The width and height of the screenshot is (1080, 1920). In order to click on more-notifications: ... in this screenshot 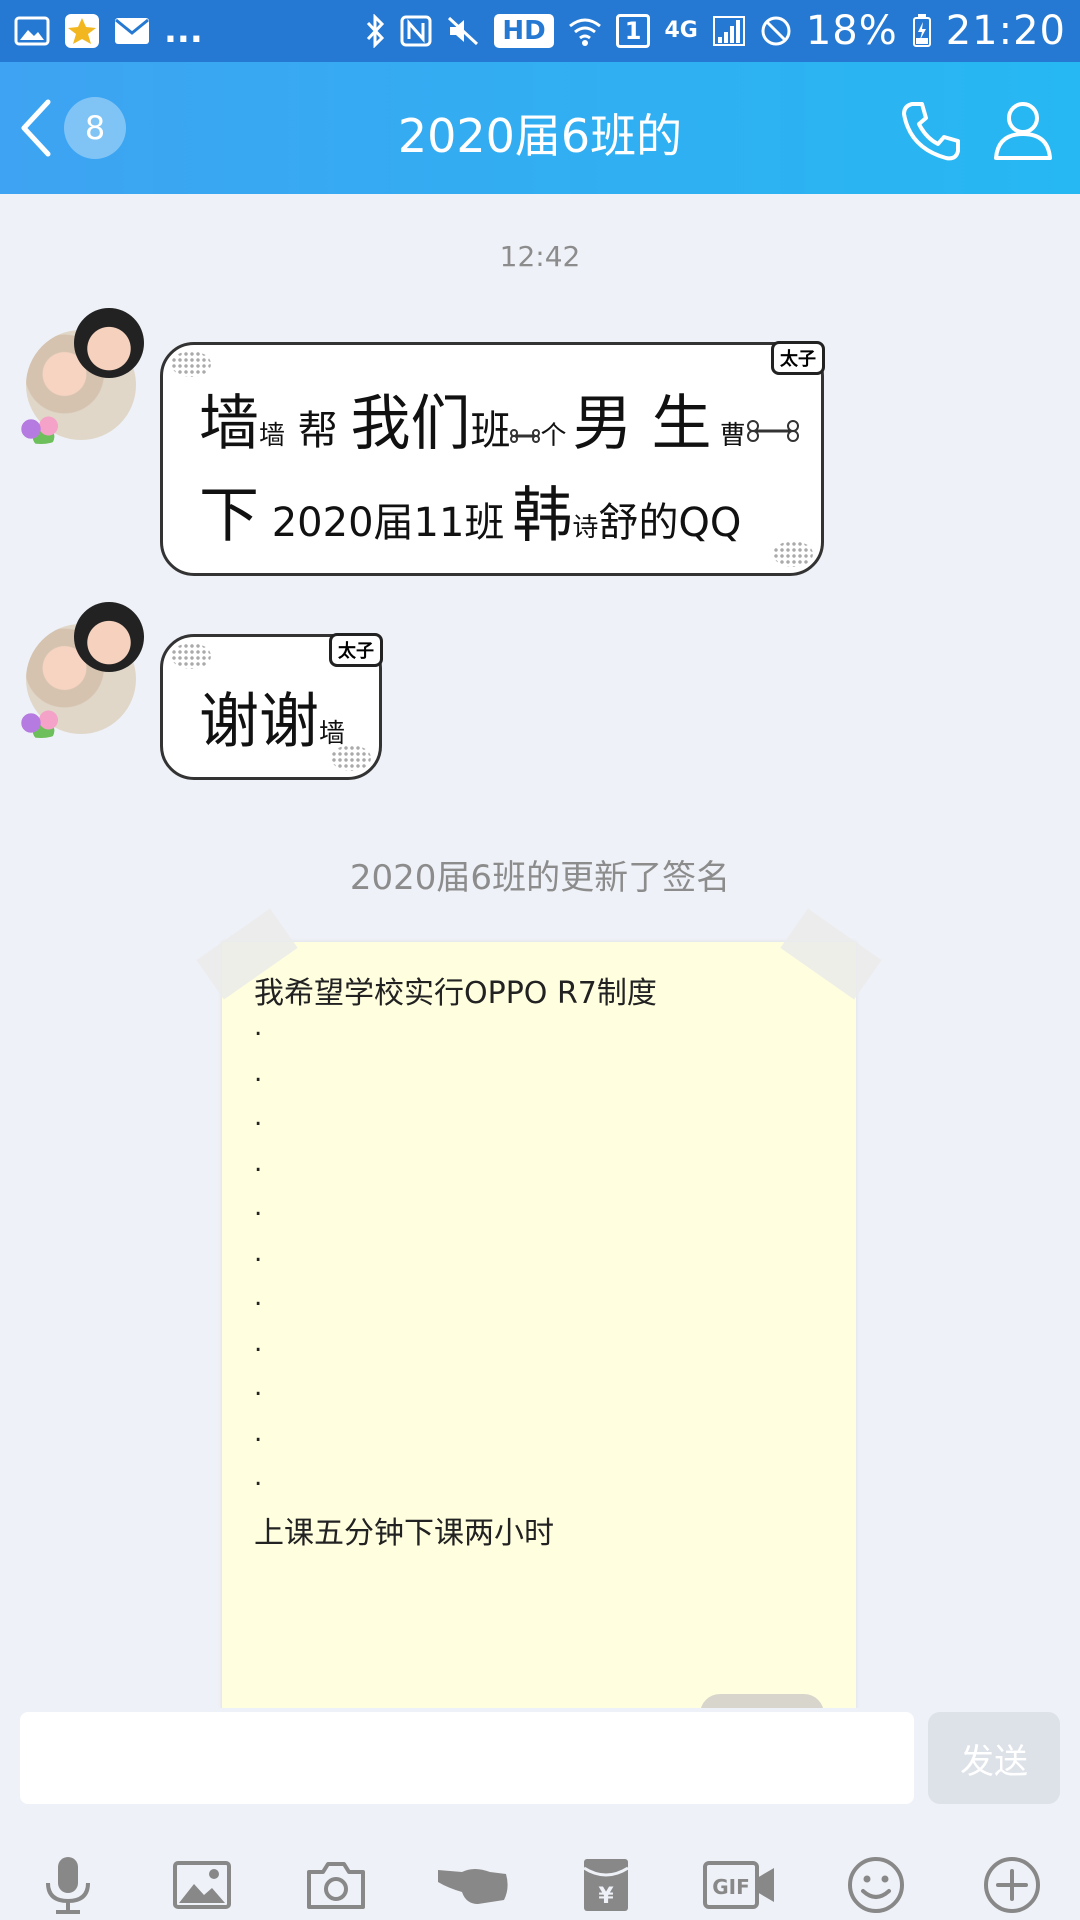, I will do `click(183, 31)`.